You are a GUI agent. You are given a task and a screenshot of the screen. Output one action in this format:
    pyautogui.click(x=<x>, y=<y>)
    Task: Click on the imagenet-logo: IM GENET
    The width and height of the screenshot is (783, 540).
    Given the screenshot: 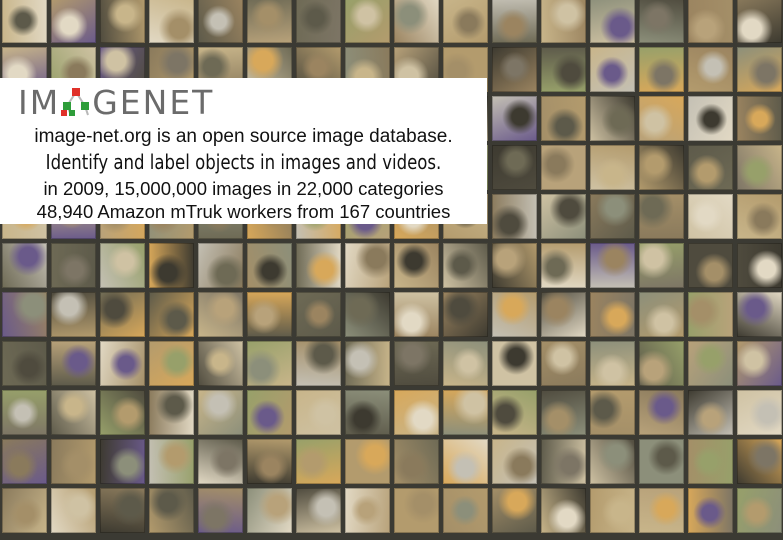 What is the action you would take?
    pyautogui.click(x=116, y=102)
    